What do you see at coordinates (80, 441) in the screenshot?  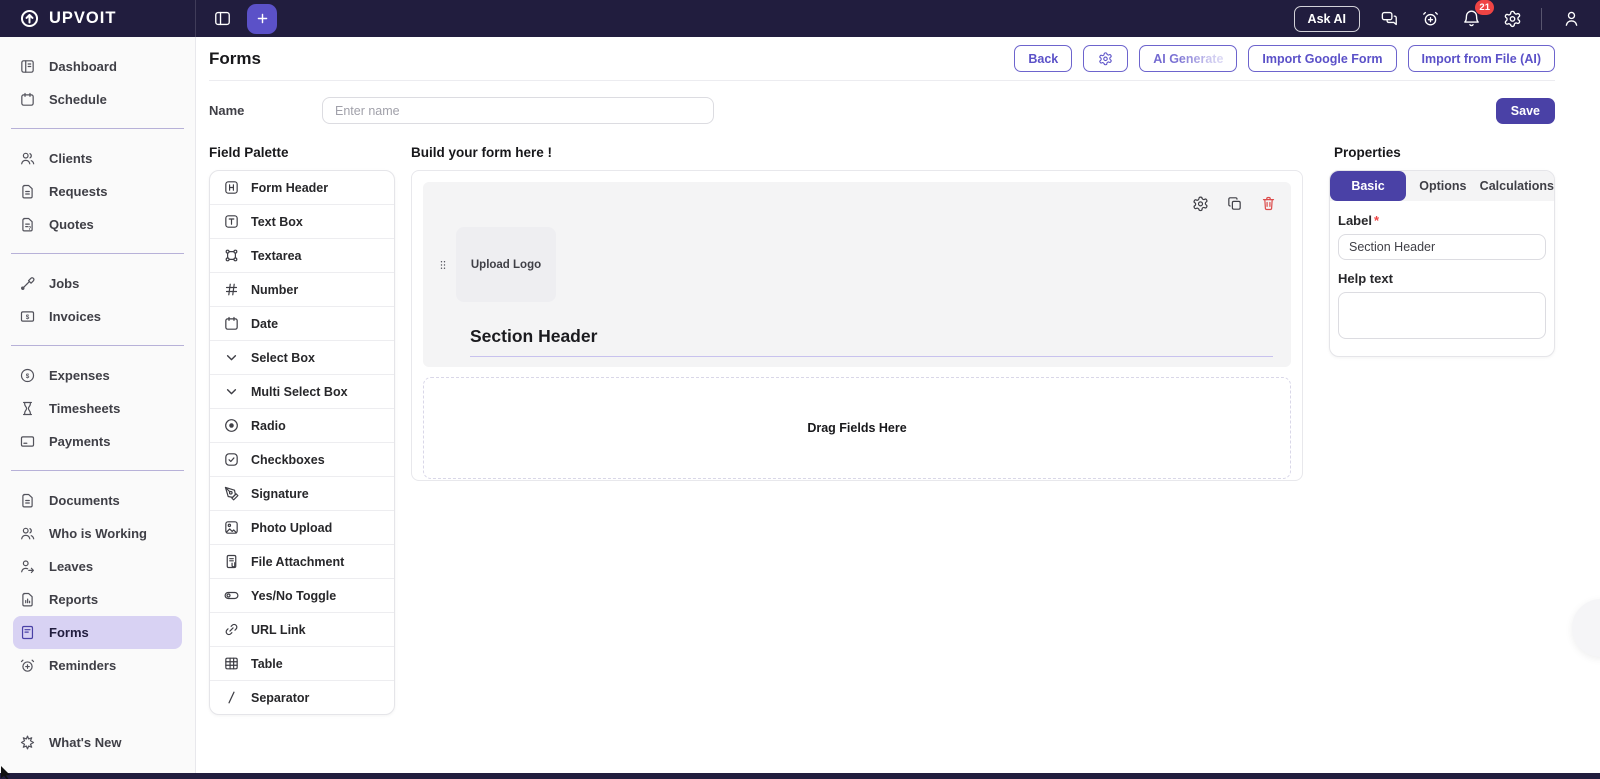 I see `sidebar-item-label: Payments` at bounding box center [80, 441].